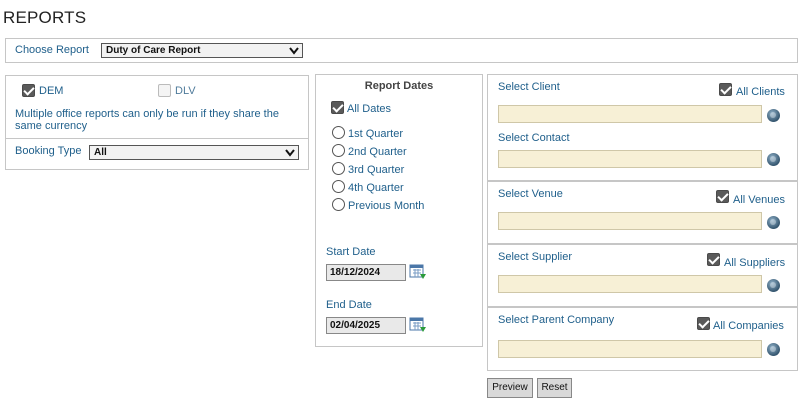 This screenshot has height=407, width=809. I want to click on radio-previous-month, so click(338, 204).